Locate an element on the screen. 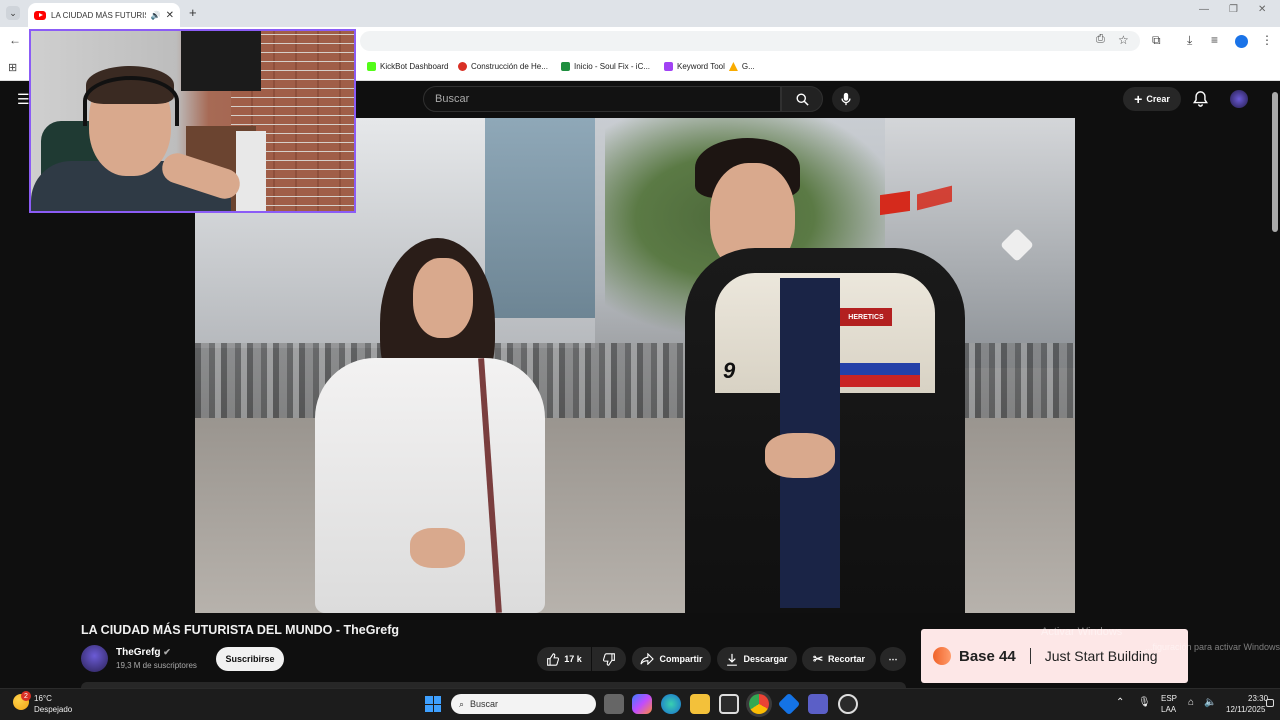 Image resolution: width=1280 pixels, height=720 pixels. tray-overflow-icon: ⌃ is located at coordinates (1120, 702).